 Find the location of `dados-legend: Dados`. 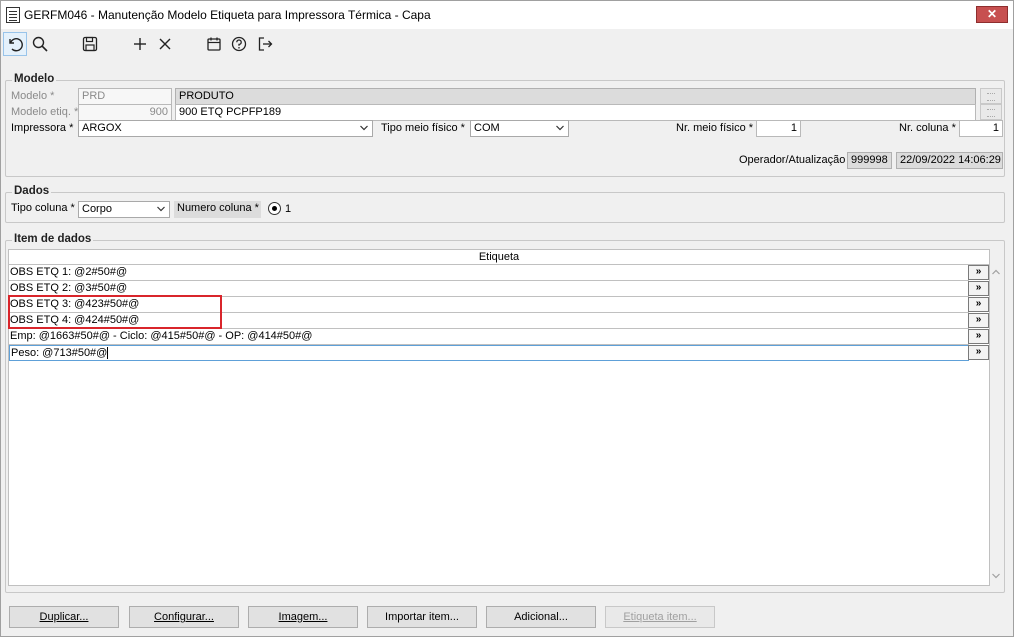

dados-legend: Dados is located at coordinates (32, 191).